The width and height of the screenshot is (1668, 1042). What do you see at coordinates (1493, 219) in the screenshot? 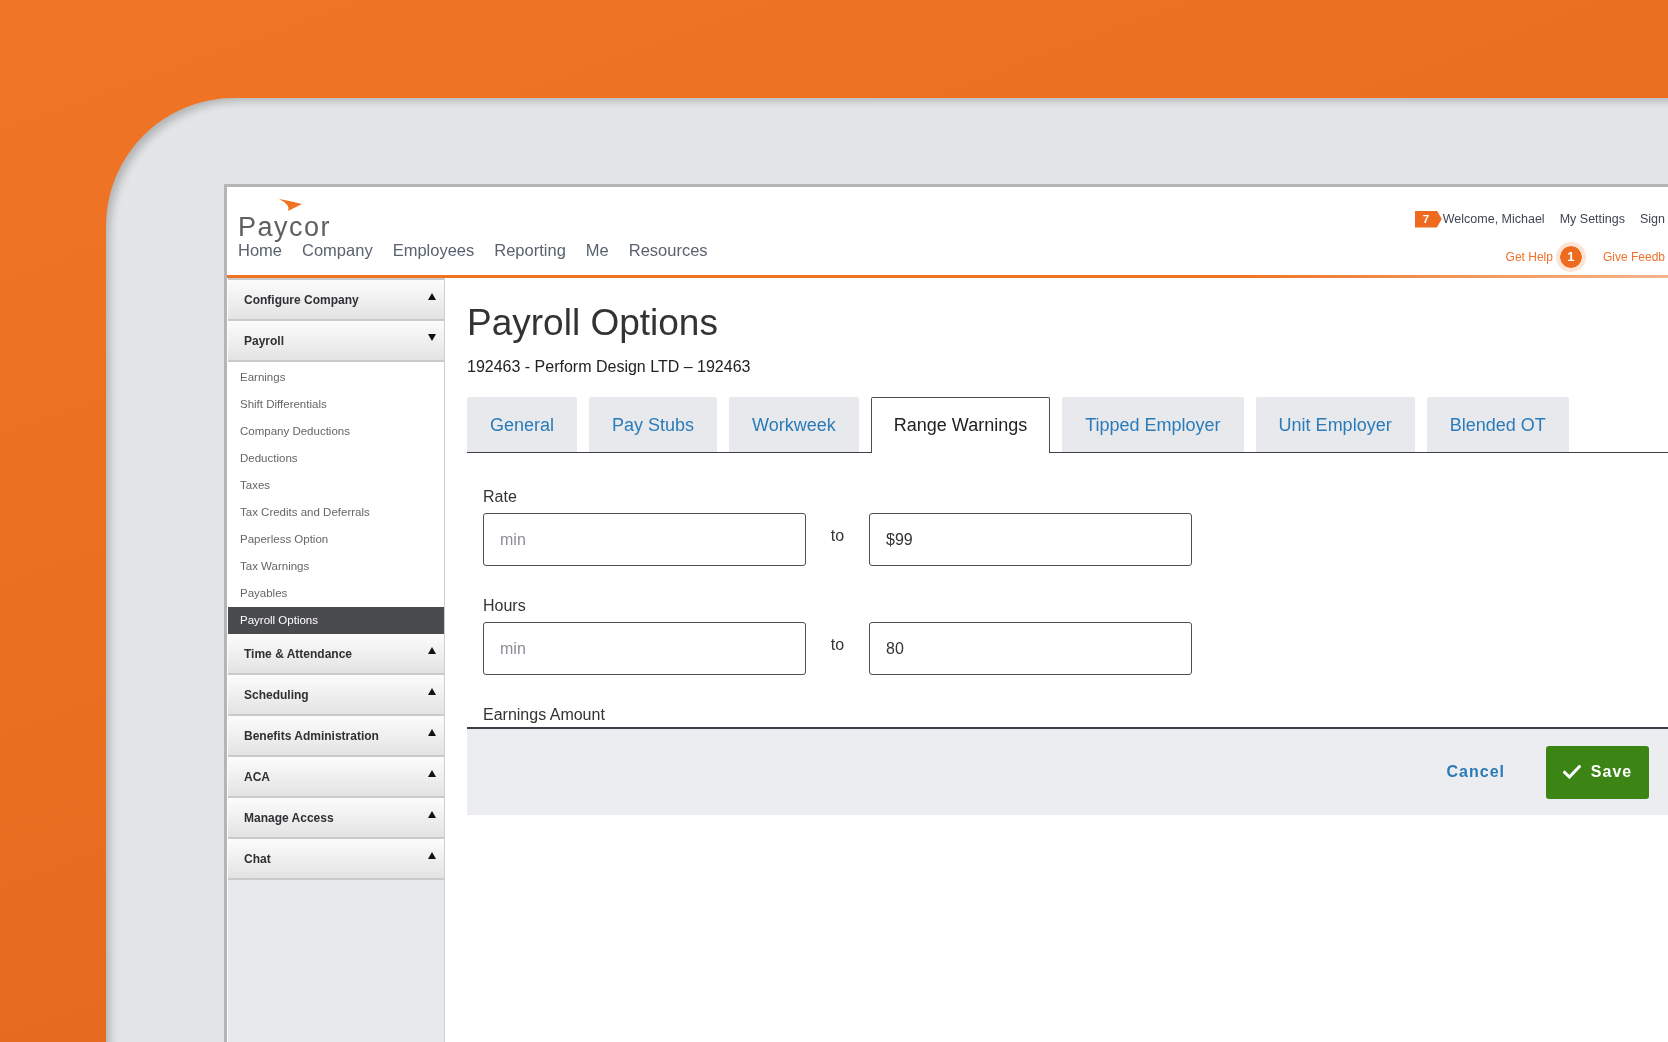
I see `welcome-link: Welcome, Michael` at bounding box center [1493, 219].